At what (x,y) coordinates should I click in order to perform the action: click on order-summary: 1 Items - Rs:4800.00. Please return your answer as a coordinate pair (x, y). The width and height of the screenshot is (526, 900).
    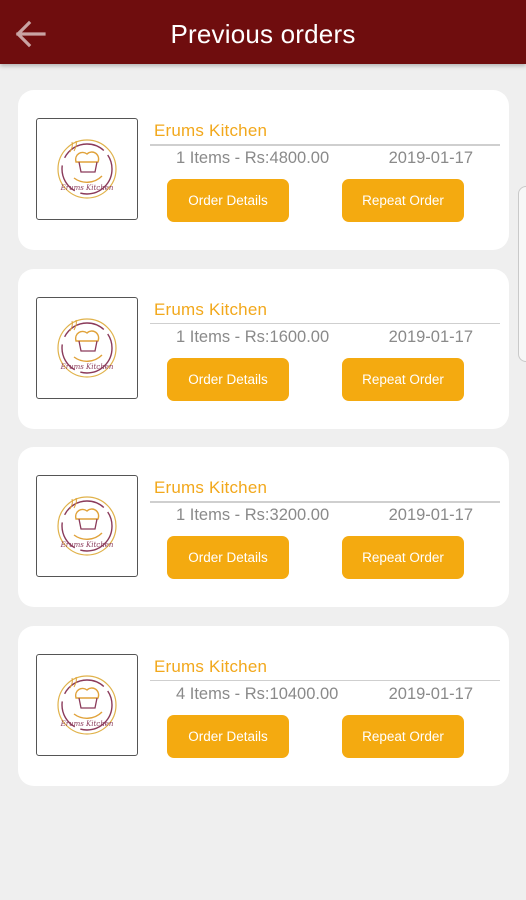
    Looking at the image, I should click on (253, 158).